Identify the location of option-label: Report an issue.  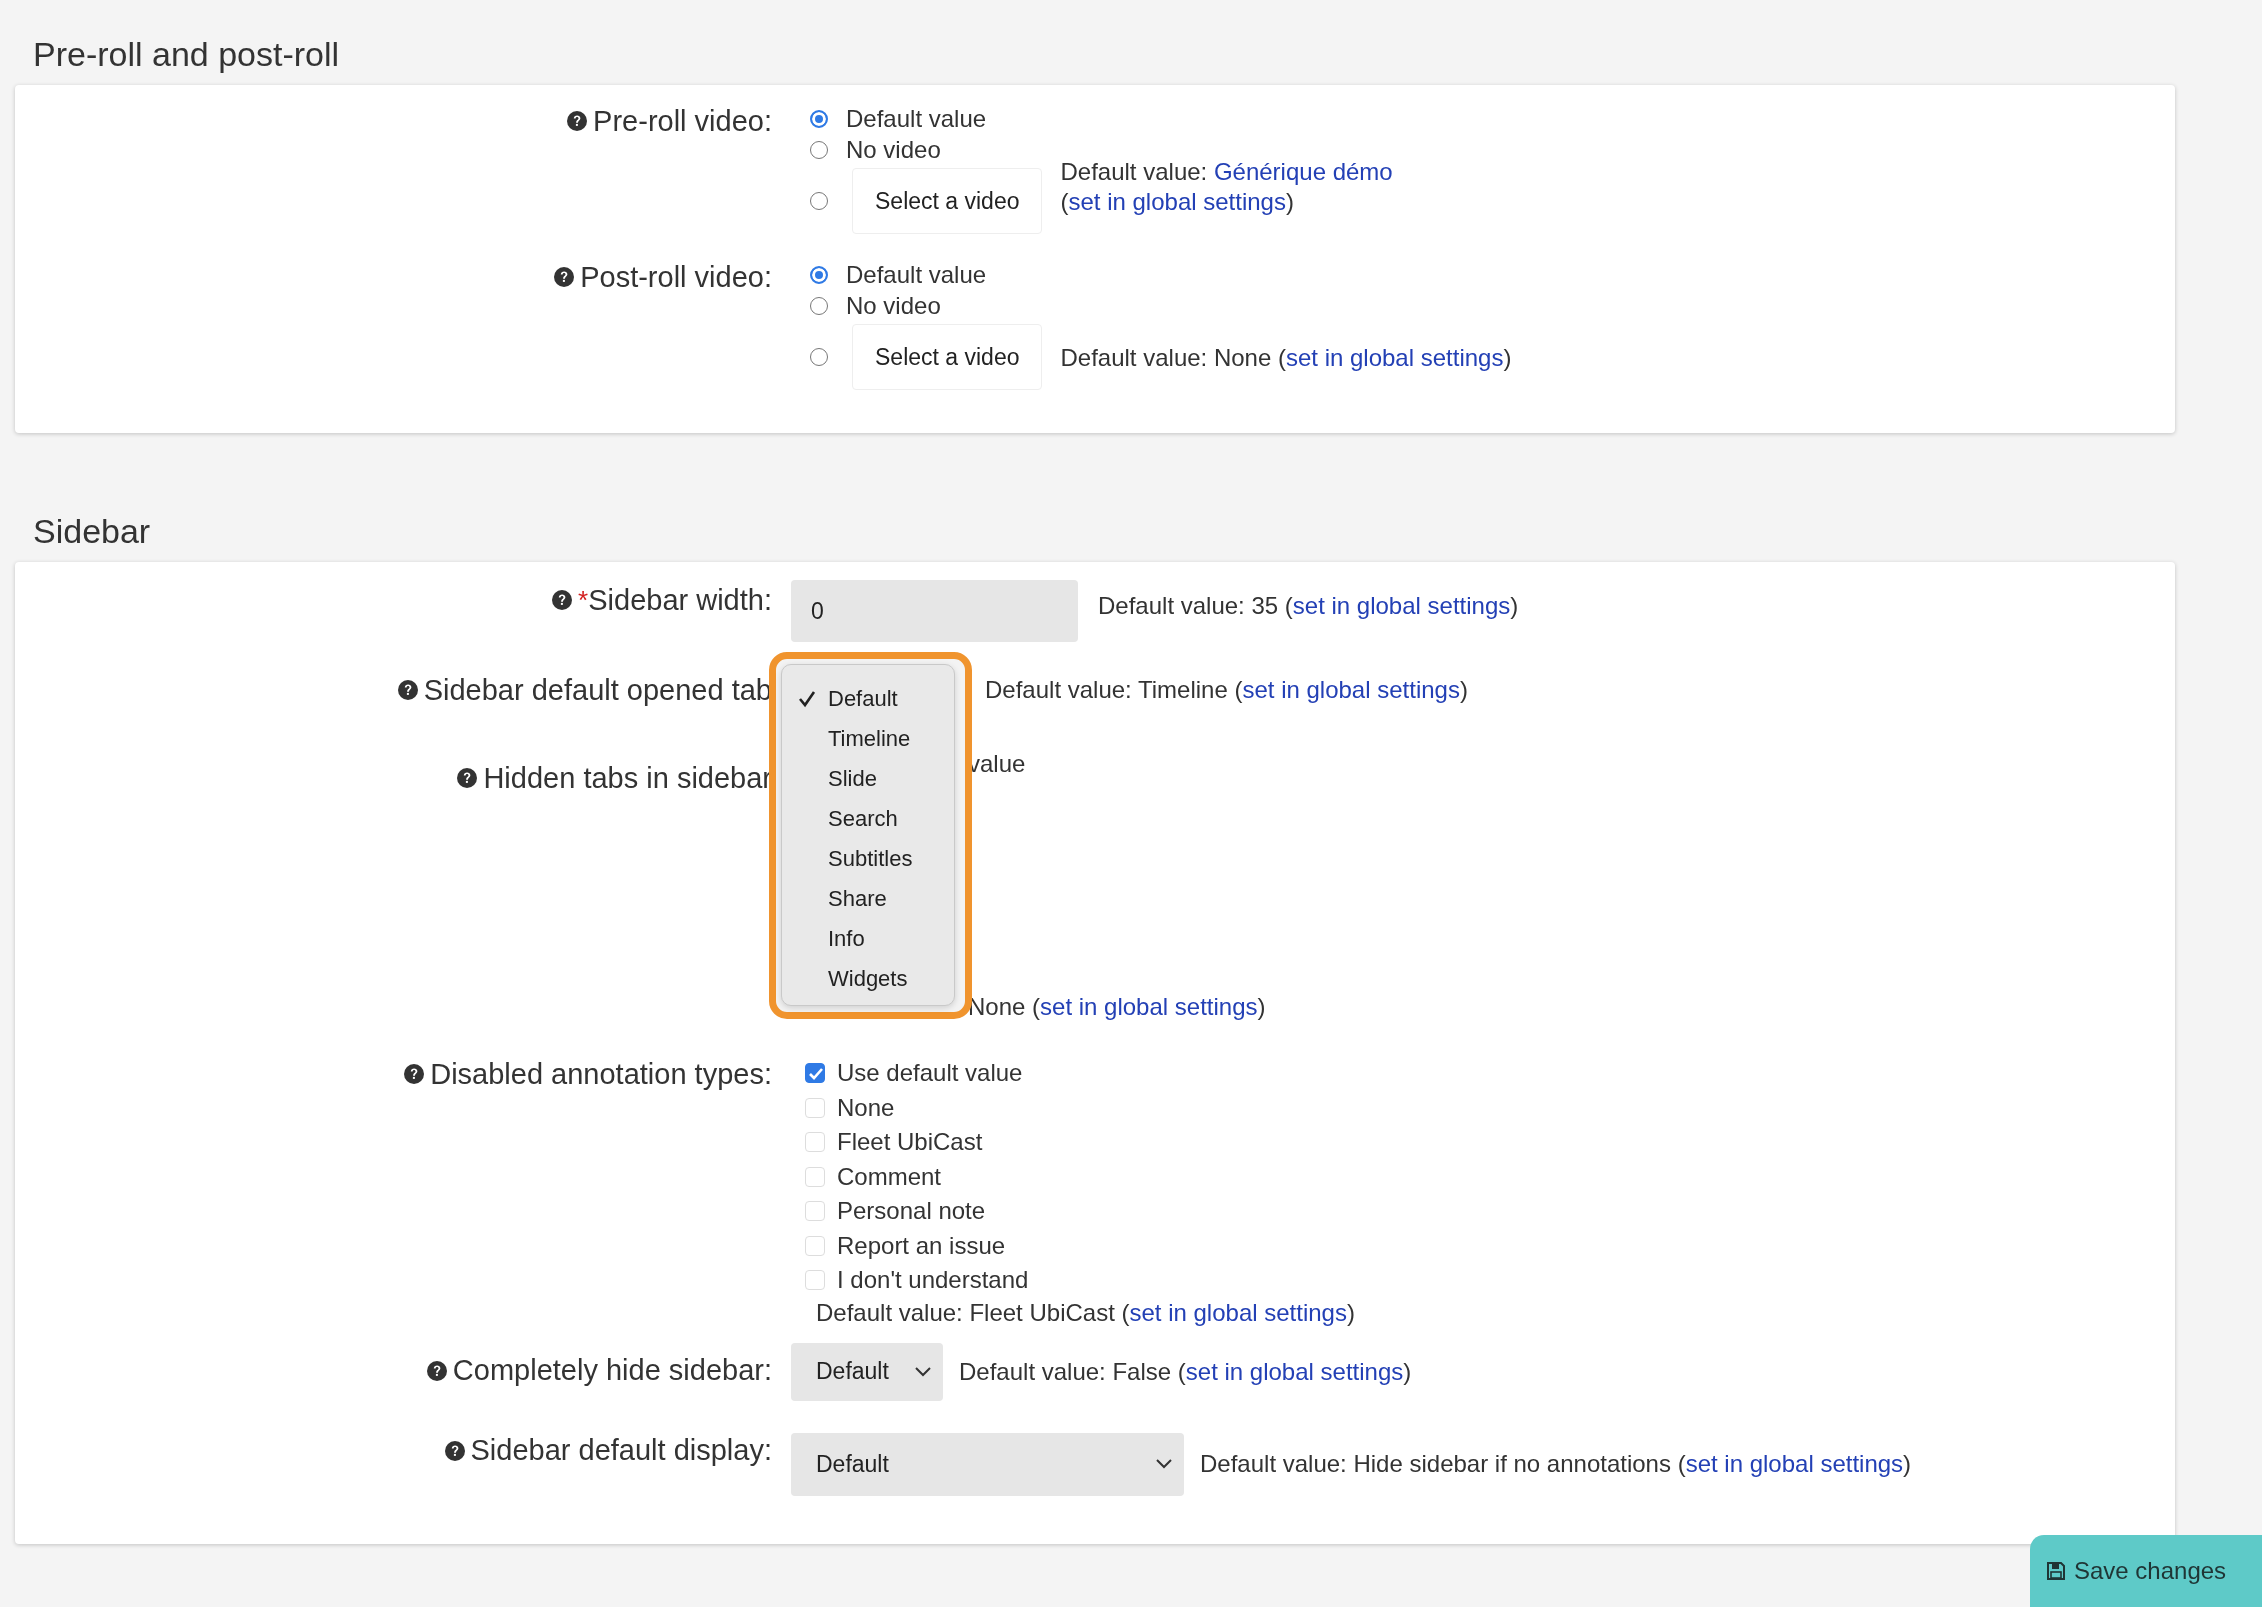
(921, 1245).